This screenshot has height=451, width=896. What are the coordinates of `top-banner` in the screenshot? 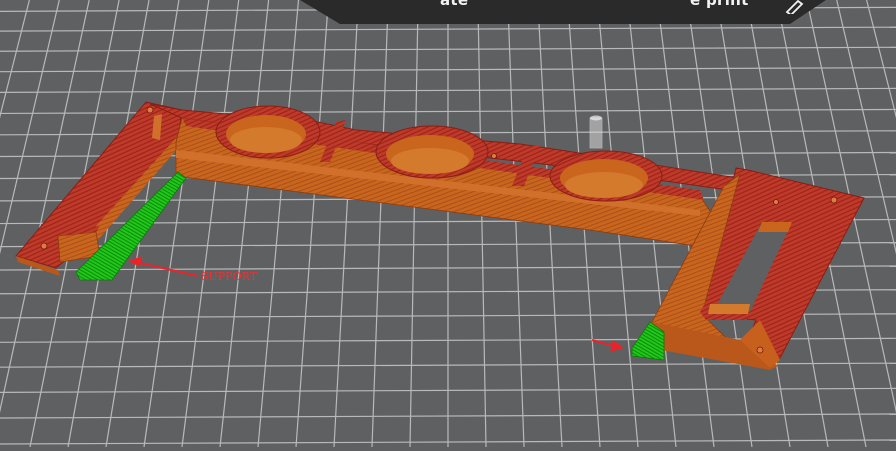 It's located at (563, 12).